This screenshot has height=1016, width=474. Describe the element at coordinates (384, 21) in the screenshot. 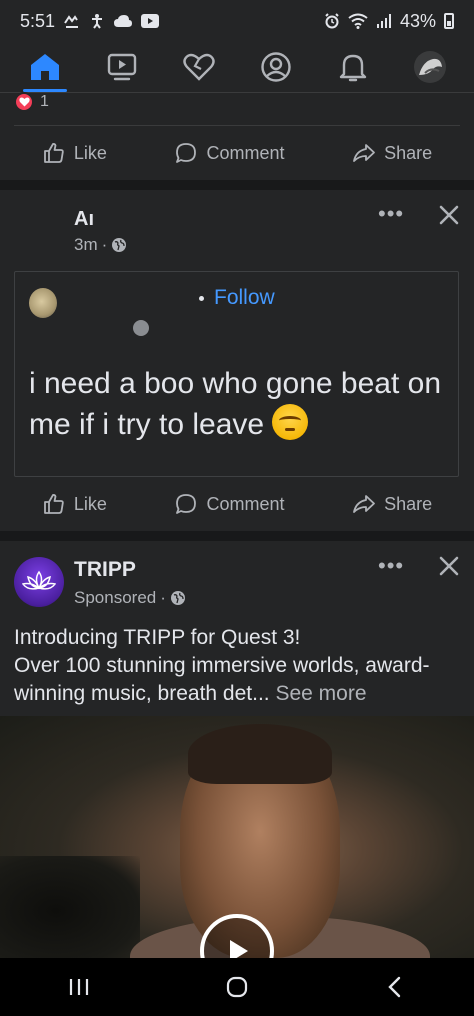

I see `signal-icon` at that location.